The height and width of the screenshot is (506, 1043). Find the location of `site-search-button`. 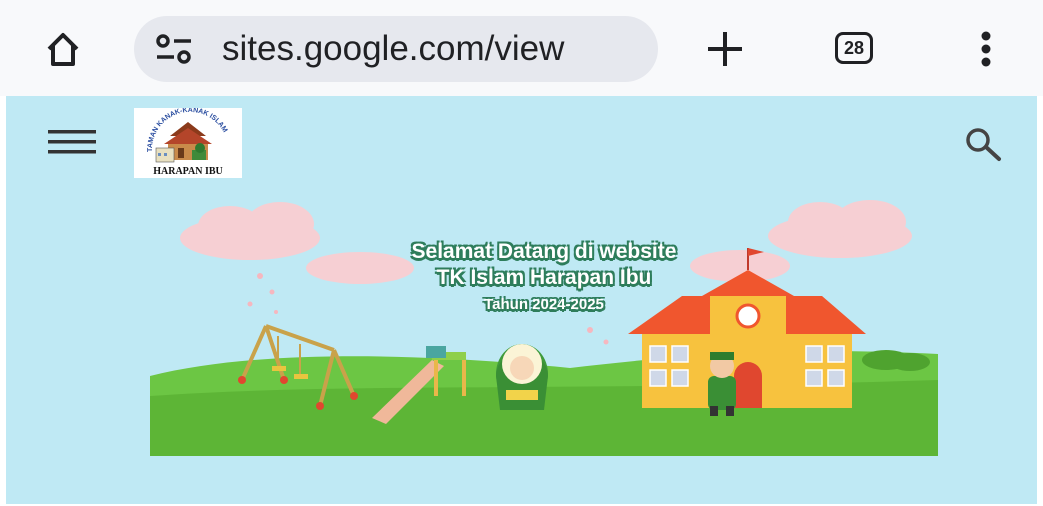

site-search-button is located at coordinates (983, 144).